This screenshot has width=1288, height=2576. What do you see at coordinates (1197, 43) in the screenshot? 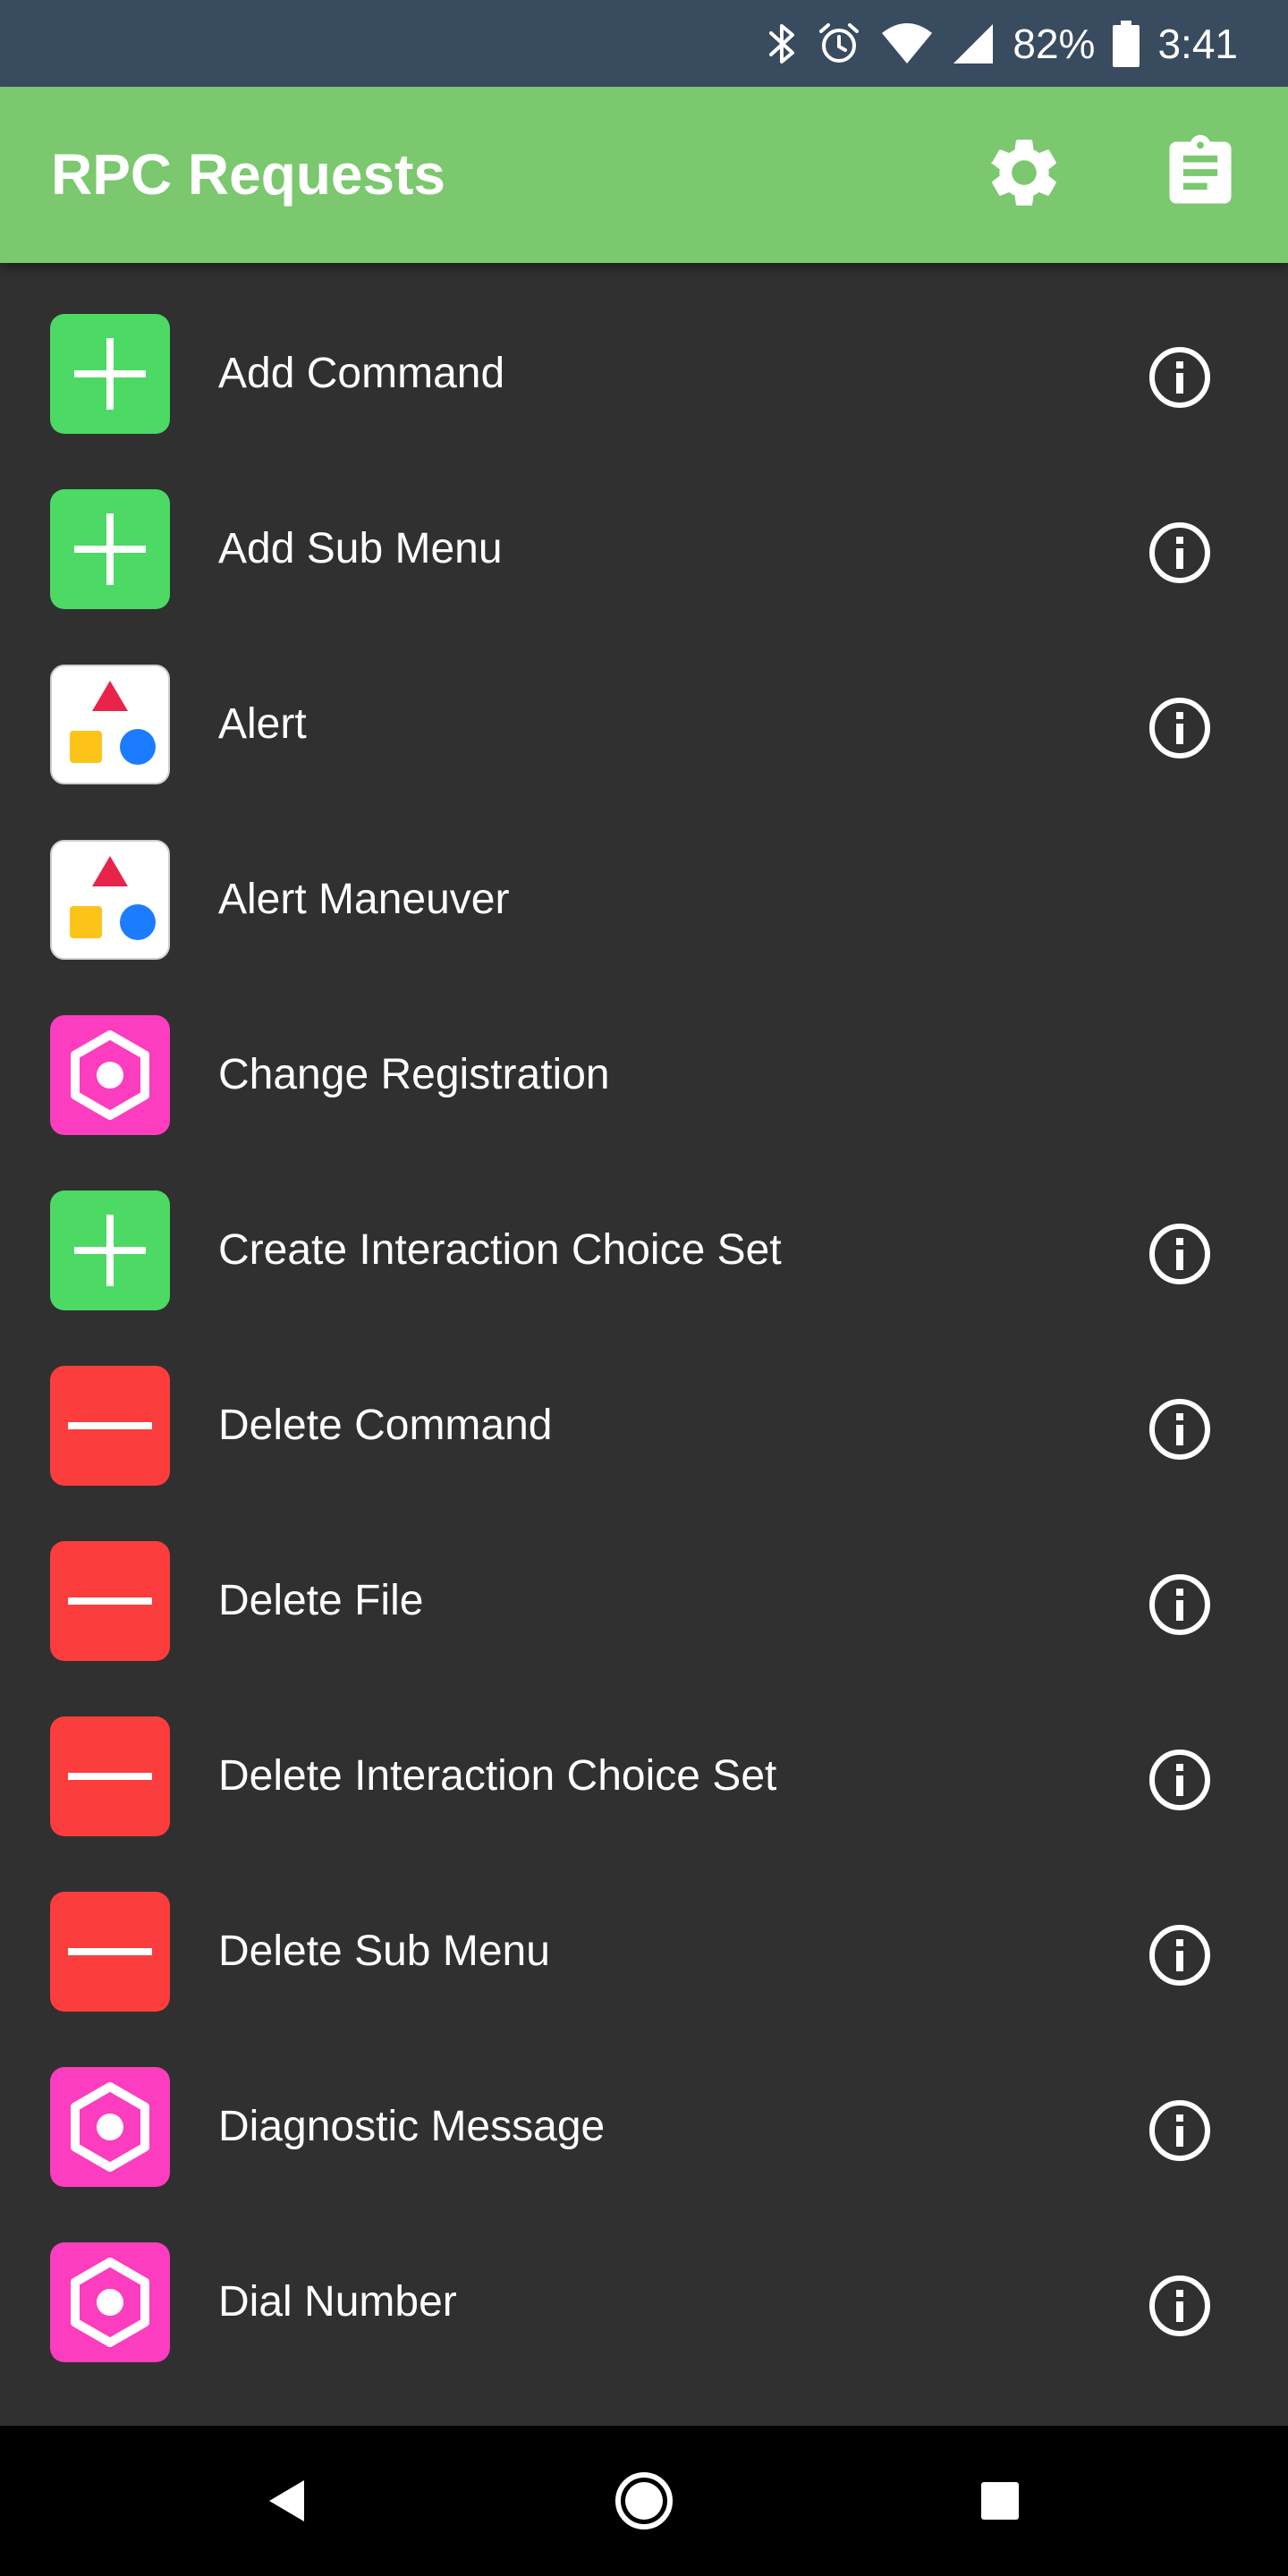
I see `clock: 3:41` at bounding box center [1197, 43].